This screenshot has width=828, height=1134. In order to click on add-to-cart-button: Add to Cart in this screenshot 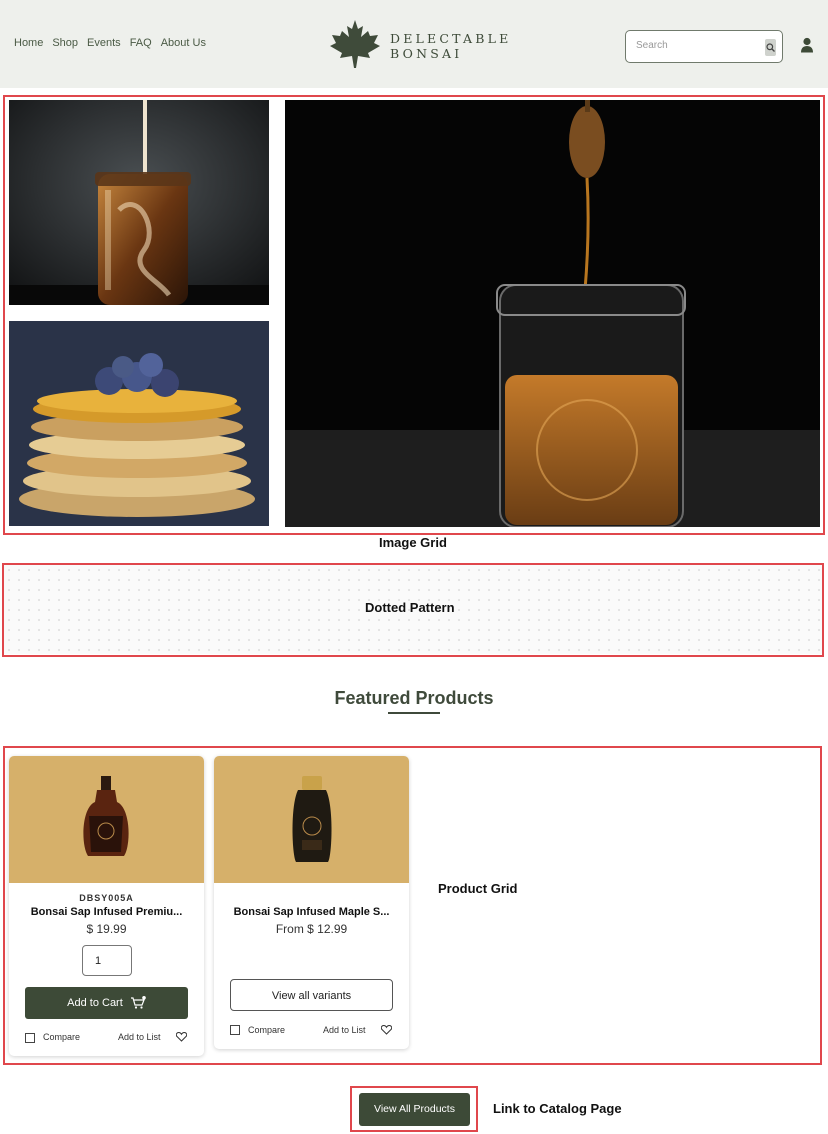, I will do `click(106, 1003)`.